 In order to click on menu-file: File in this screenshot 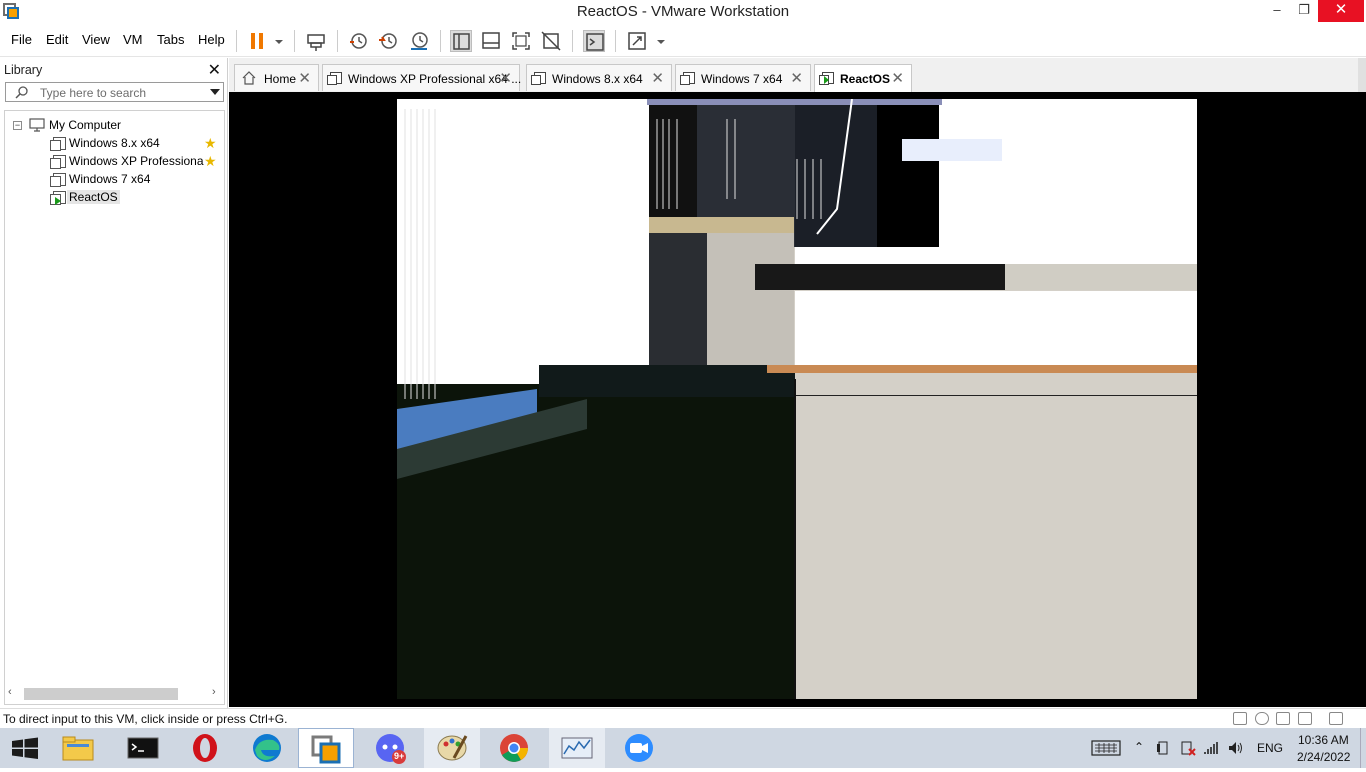, I will do `click(21, 39)`.